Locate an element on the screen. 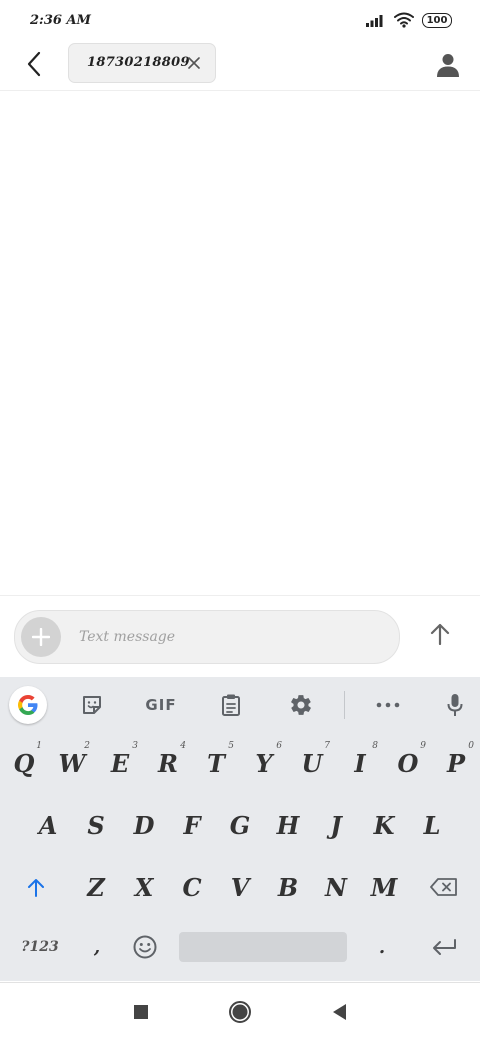  google-button is located at coordinates (28, 705).